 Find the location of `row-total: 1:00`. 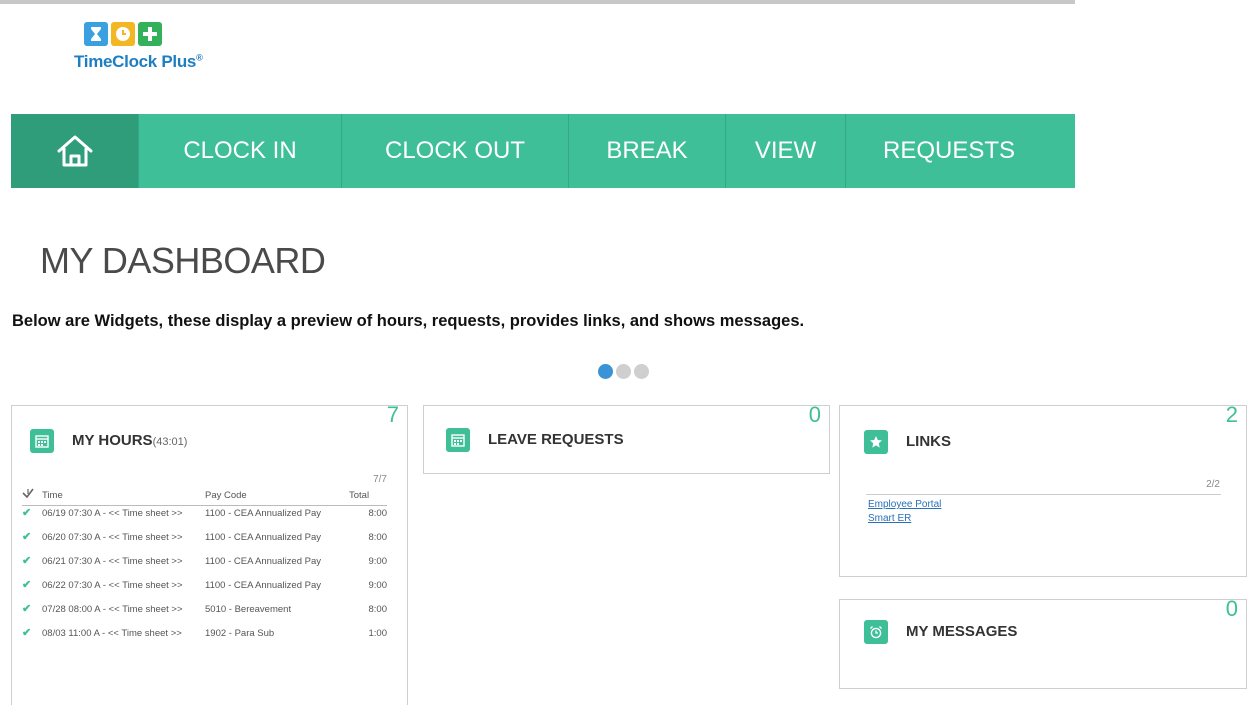

row-total: 1:00 is located at coordinates (378, 633).